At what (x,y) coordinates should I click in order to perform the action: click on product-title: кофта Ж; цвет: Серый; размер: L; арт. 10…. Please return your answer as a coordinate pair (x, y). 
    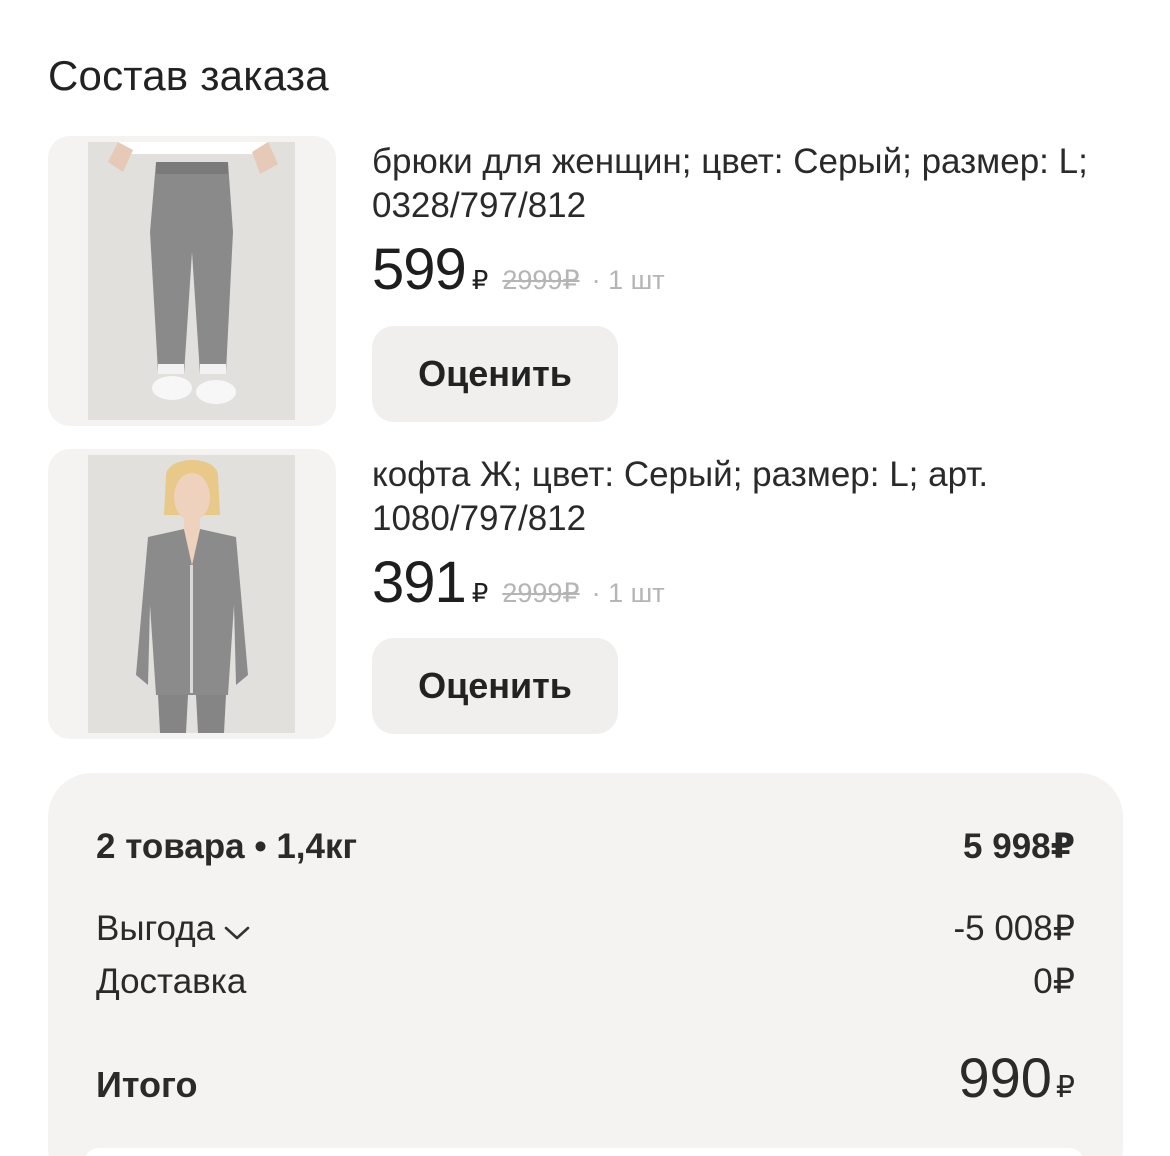
    Looking at the image, I should click on (742, 497).